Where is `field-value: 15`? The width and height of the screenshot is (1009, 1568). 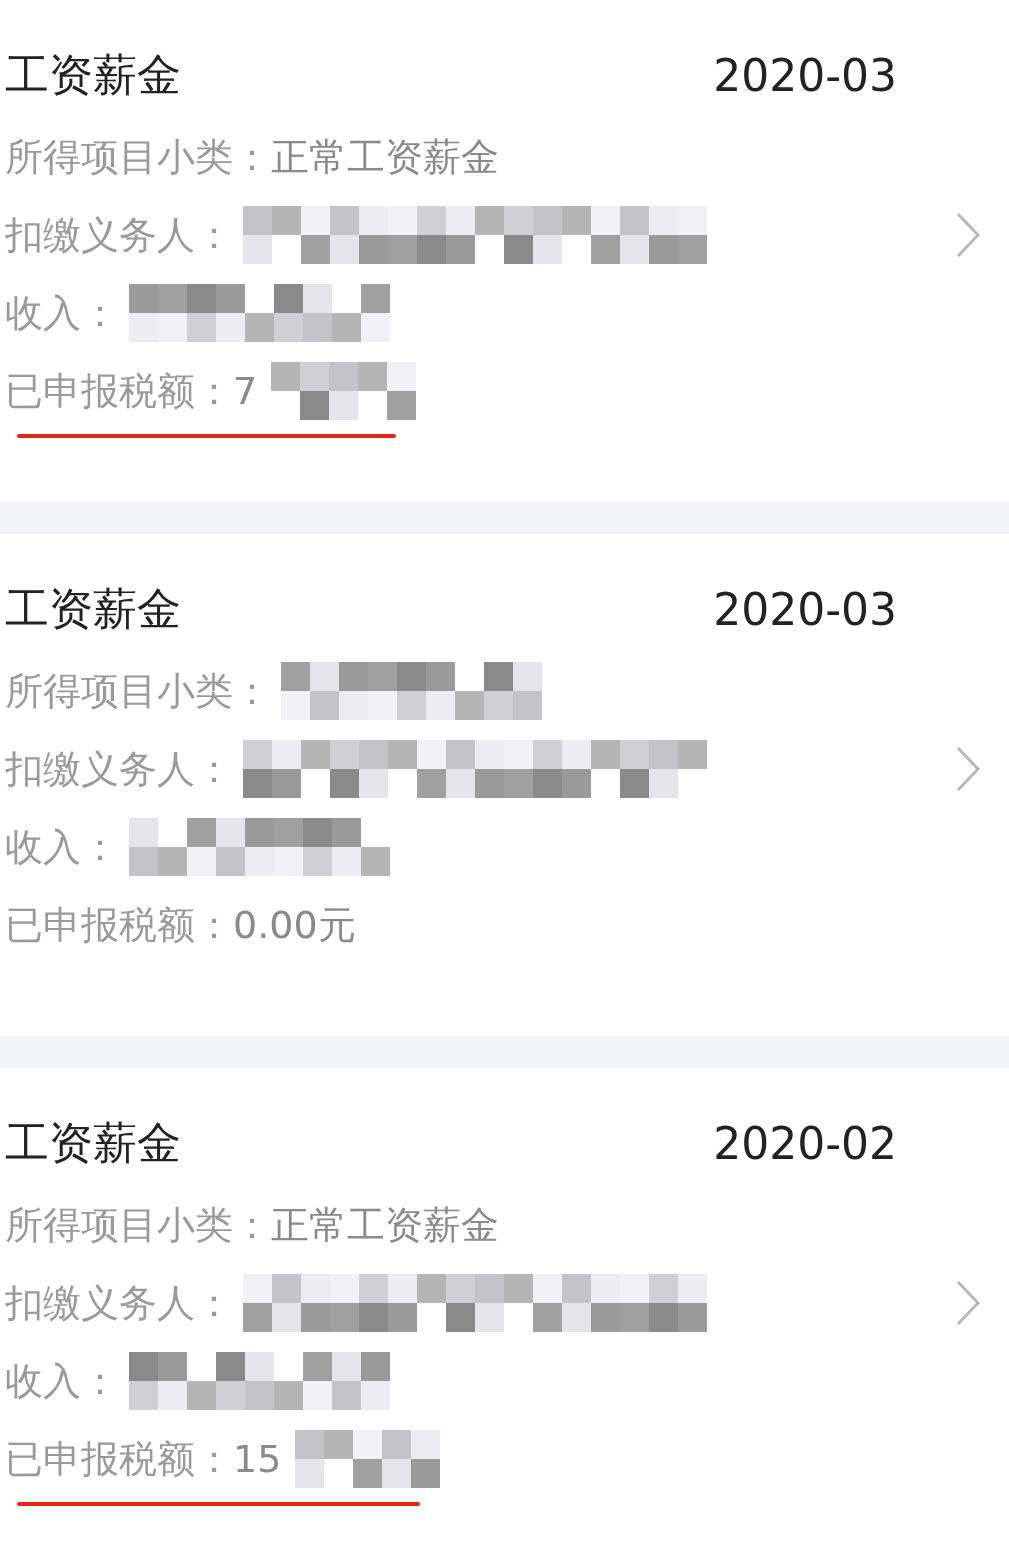
field-value: 15 is located at coordinates (257, 1459).